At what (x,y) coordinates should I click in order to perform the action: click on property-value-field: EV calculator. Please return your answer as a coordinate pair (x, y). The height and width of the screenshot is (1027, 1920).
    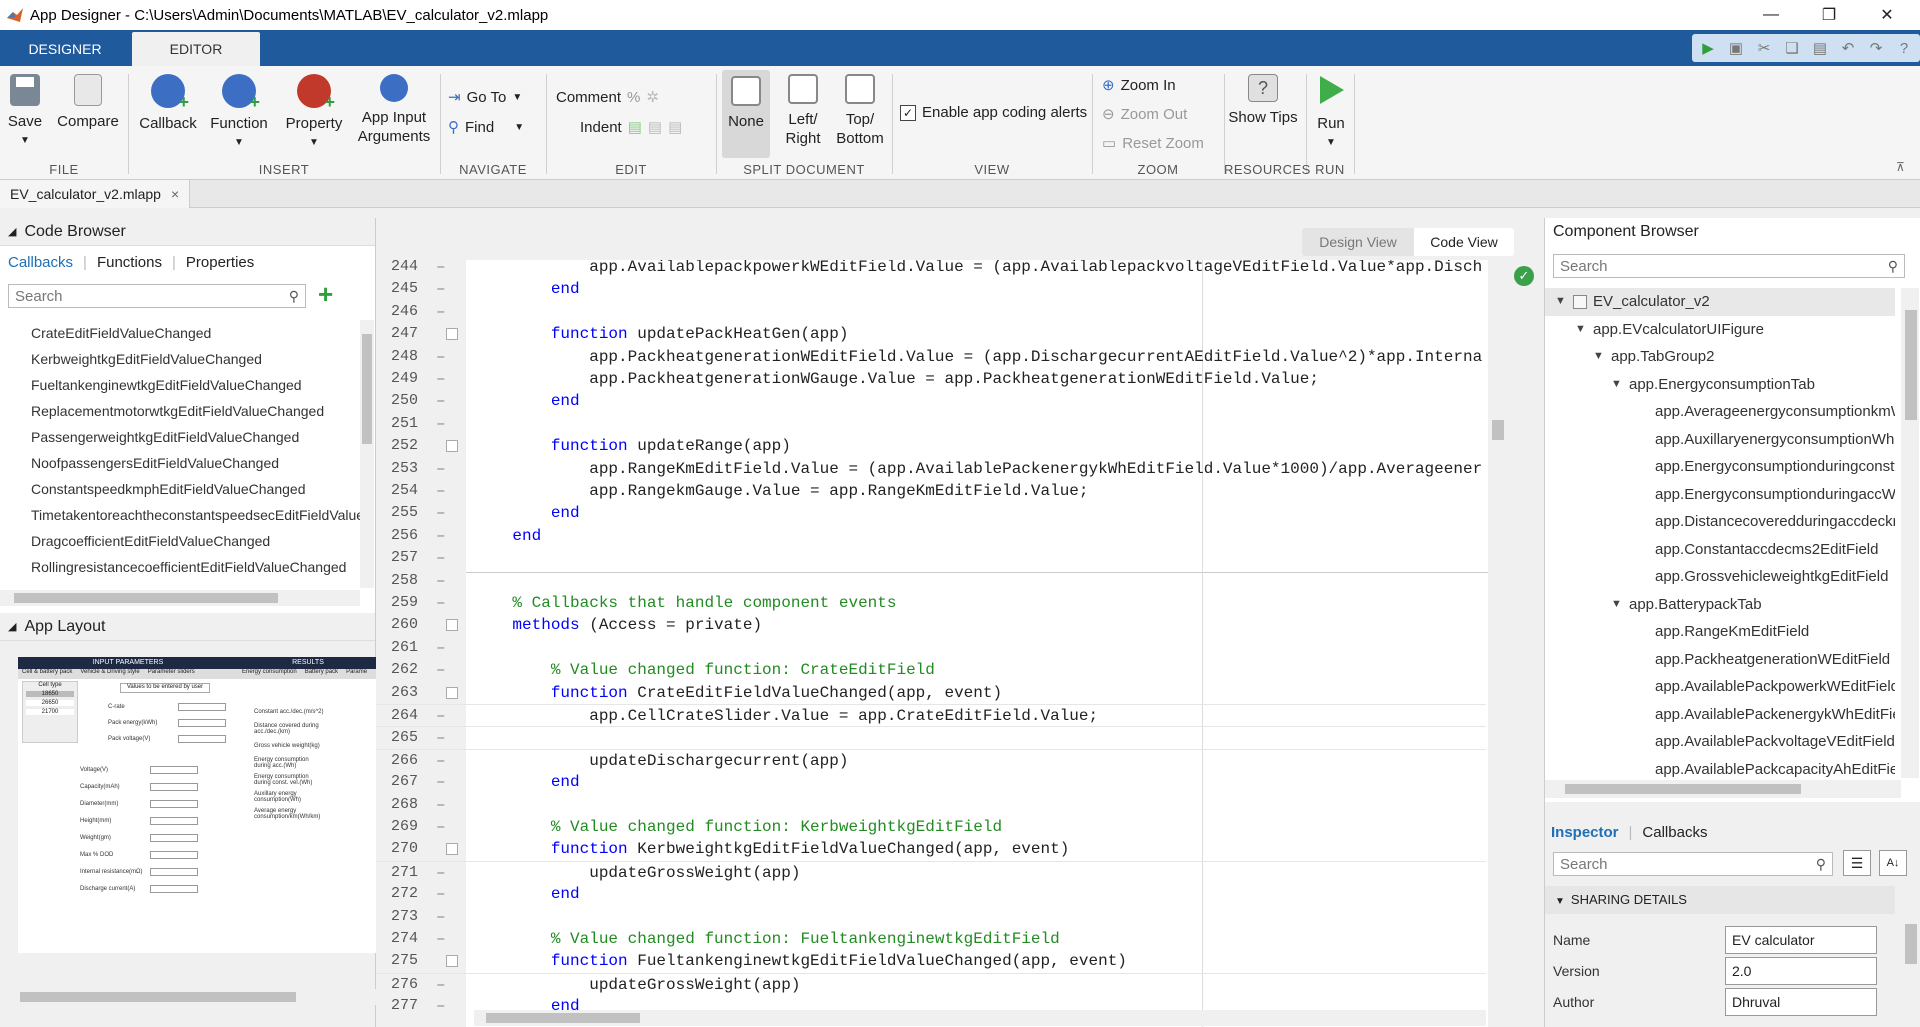
    Looking at the image, I should click on (1801, 940).